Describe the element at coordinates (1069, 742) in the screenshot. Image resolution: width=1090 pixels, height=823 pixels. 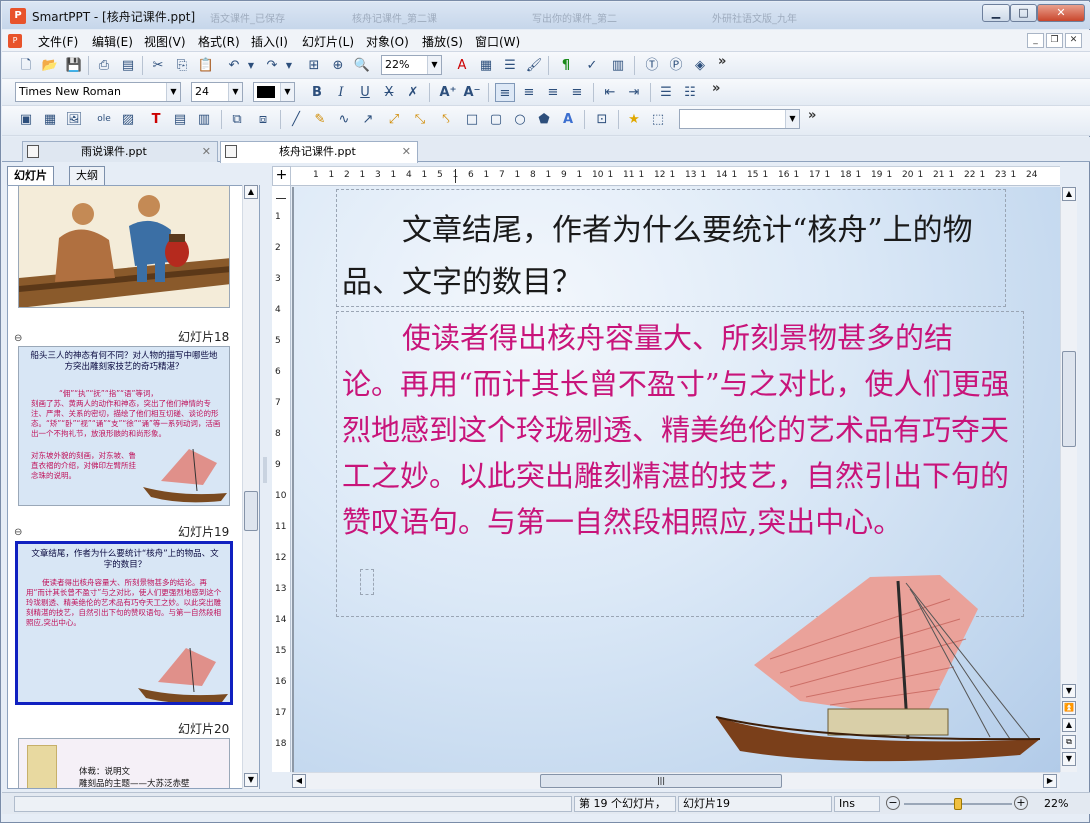
I see `slide-view-icon: ⧉` at that location.